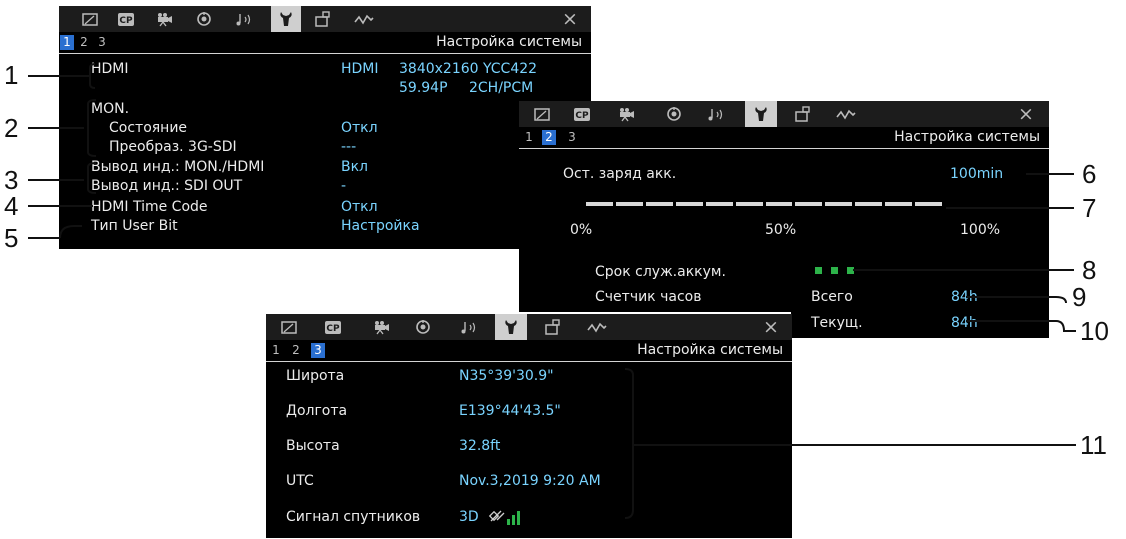  I want to click on mon-label: MON., so click(110, 109).